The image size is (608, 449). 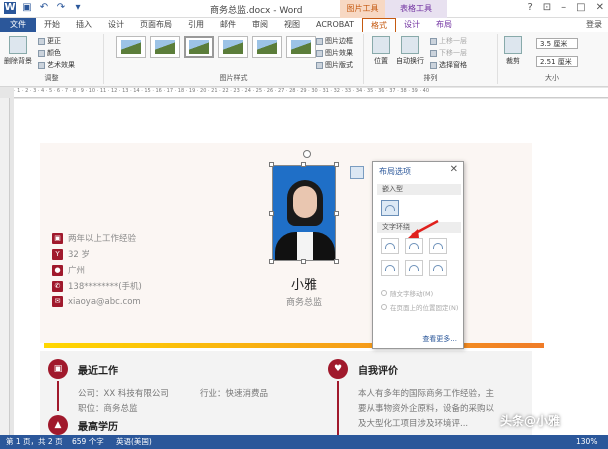 I want to click on color-icon, so click(x=41, y=53).